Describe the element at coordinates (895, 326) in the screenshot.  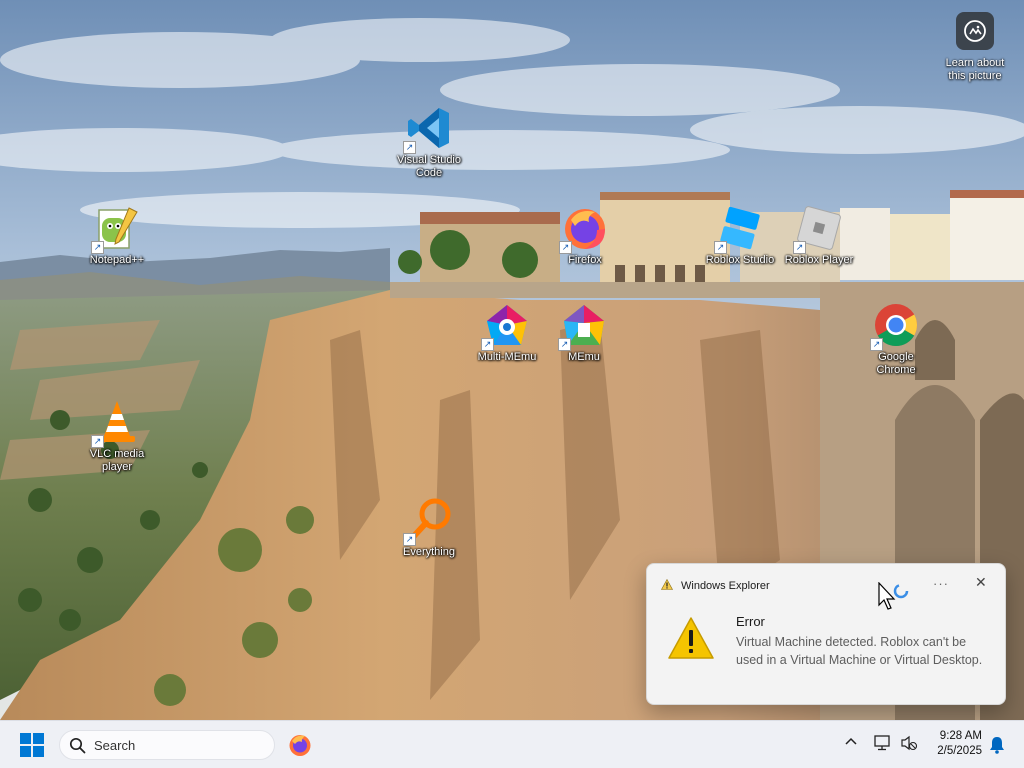
I see `chrome-icon: ↗` at that location.